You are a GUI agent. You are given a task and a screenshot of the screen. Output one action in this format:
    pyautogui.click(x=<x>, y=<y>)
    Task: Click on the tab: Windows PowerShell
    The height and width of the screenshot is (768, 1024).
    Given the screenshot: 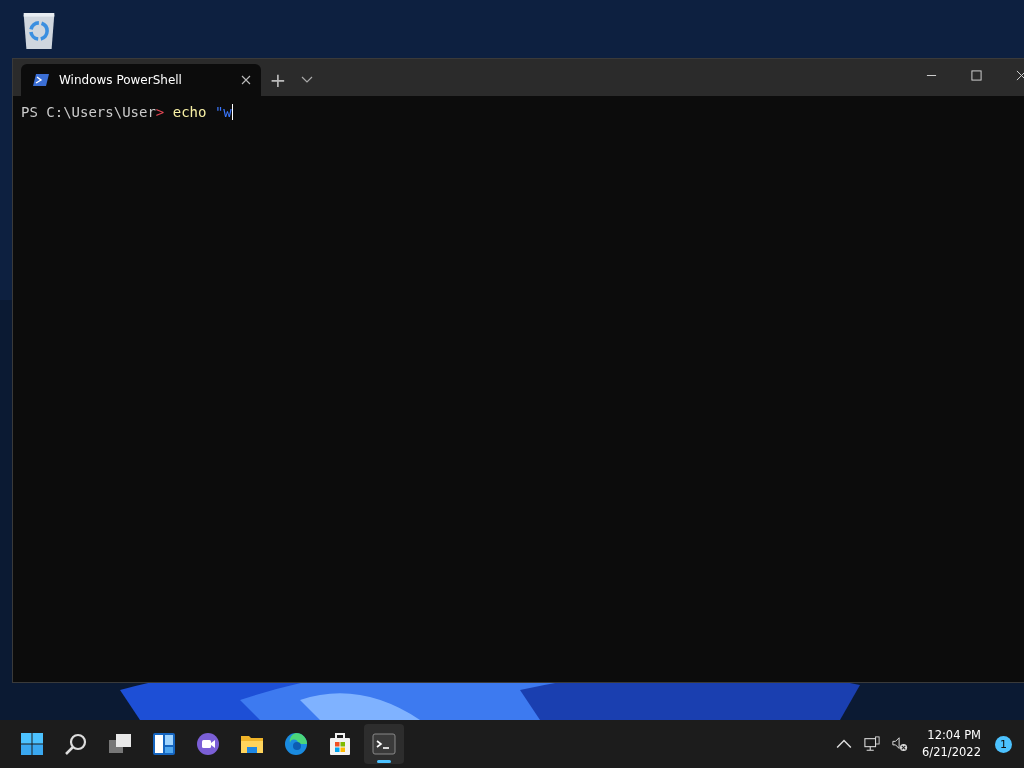 What is the action you would take?
    pyautogui.click(x=141, y=80)
    